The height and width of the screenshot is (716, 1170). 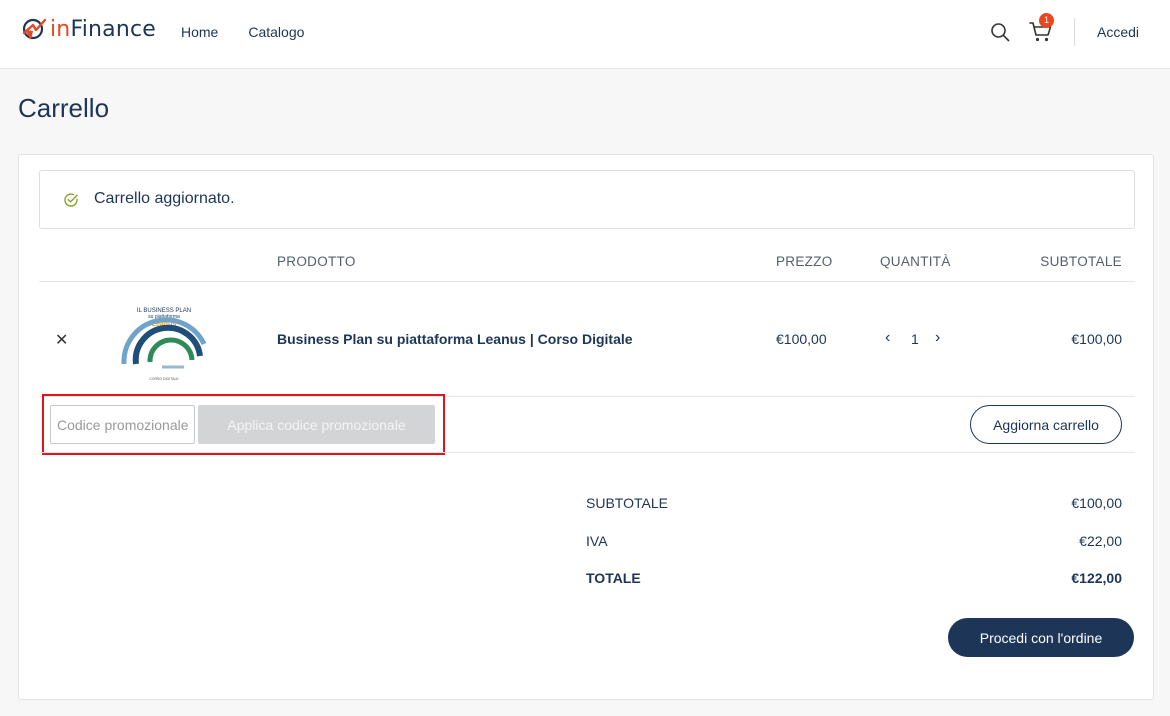 I want to click on totals-subtotal-value: €100,00, so click(x=1096, y=503).